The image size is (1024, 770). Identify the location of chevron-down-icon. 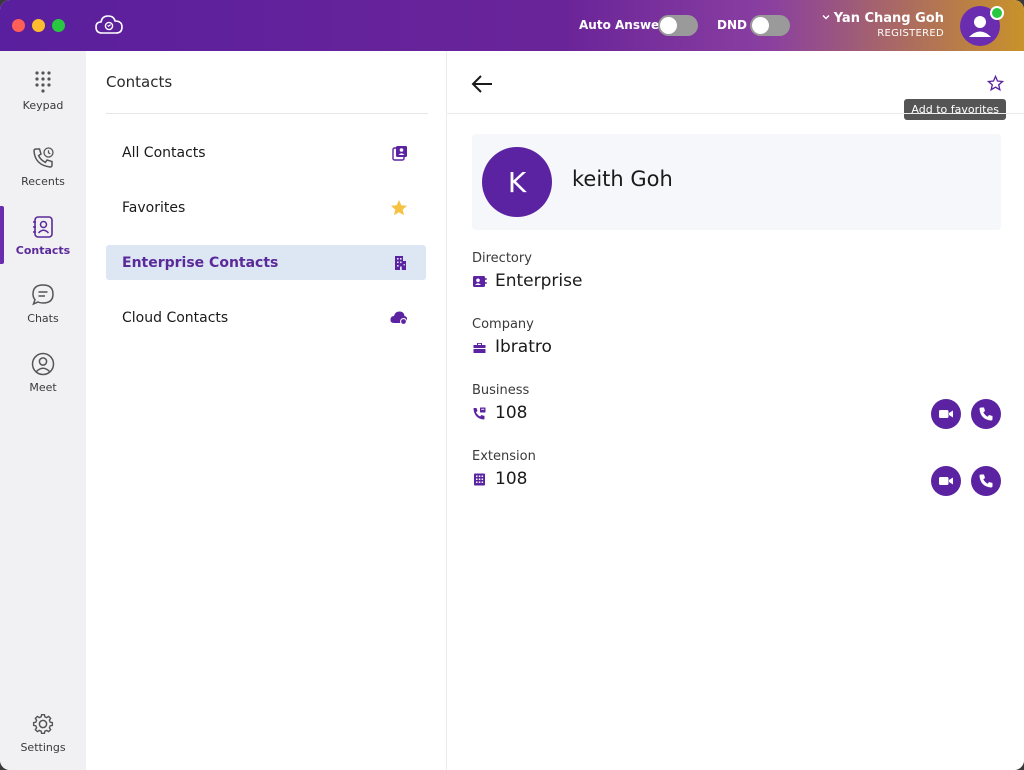
(826, 17).